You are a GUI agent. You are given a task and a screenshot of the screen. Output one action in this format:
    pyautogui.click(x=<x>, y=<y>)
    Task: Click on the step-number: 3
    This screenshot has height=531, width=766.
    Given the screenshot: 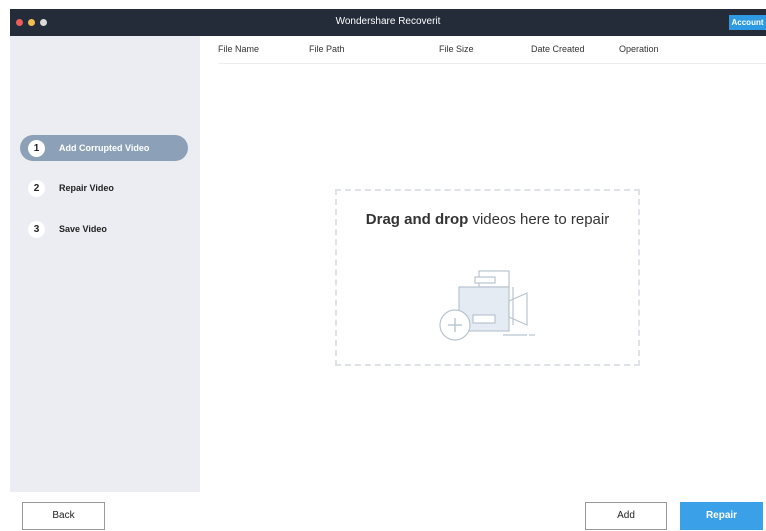 What is the action you would take?
    pyautogui.click(x=36, y=229)
    